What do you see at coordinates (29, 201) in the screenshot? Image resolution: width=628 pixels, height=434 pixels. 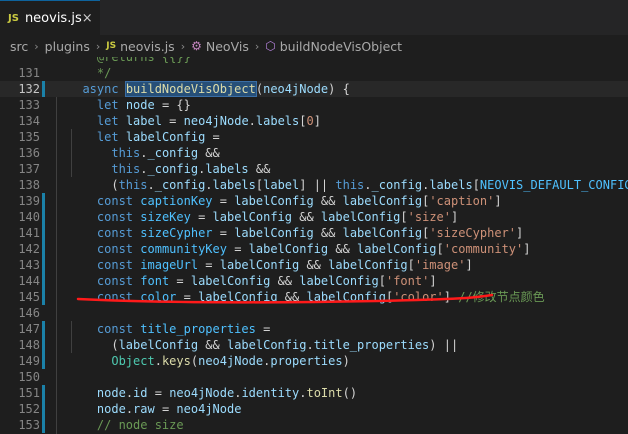 I see `line-number: 139` at bounding box center [29, 201].